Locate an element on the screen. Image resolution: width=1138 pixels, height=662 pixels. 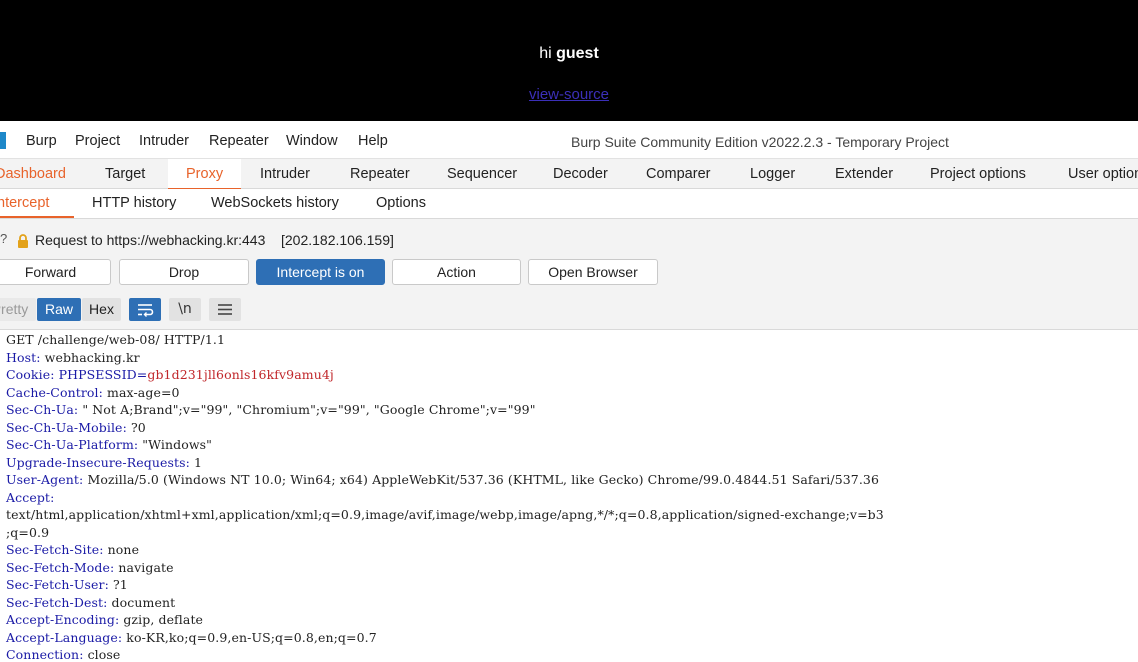
view-source-link-wrap: view-source is located at coordinates (569, 94).